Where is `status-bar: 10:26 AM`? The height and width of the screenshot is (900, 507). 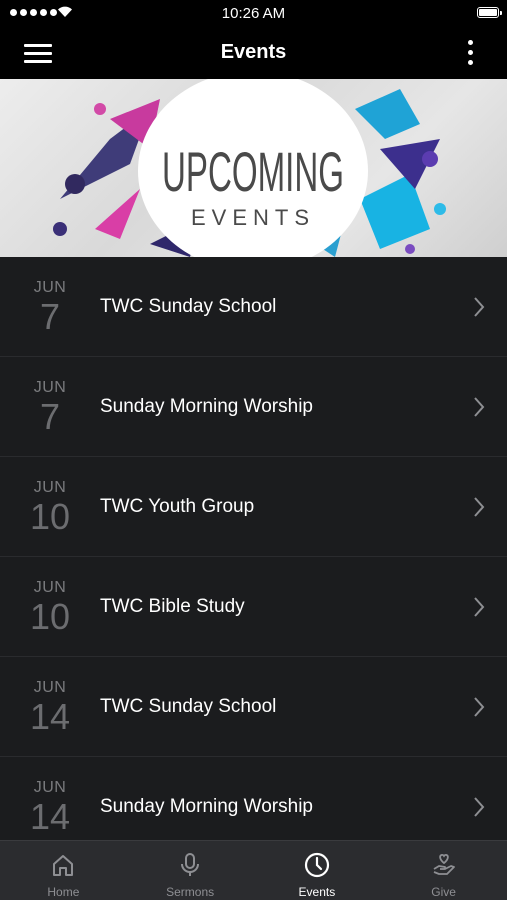
status-bar: 10:26 AM is located at coordinates (253, 14).